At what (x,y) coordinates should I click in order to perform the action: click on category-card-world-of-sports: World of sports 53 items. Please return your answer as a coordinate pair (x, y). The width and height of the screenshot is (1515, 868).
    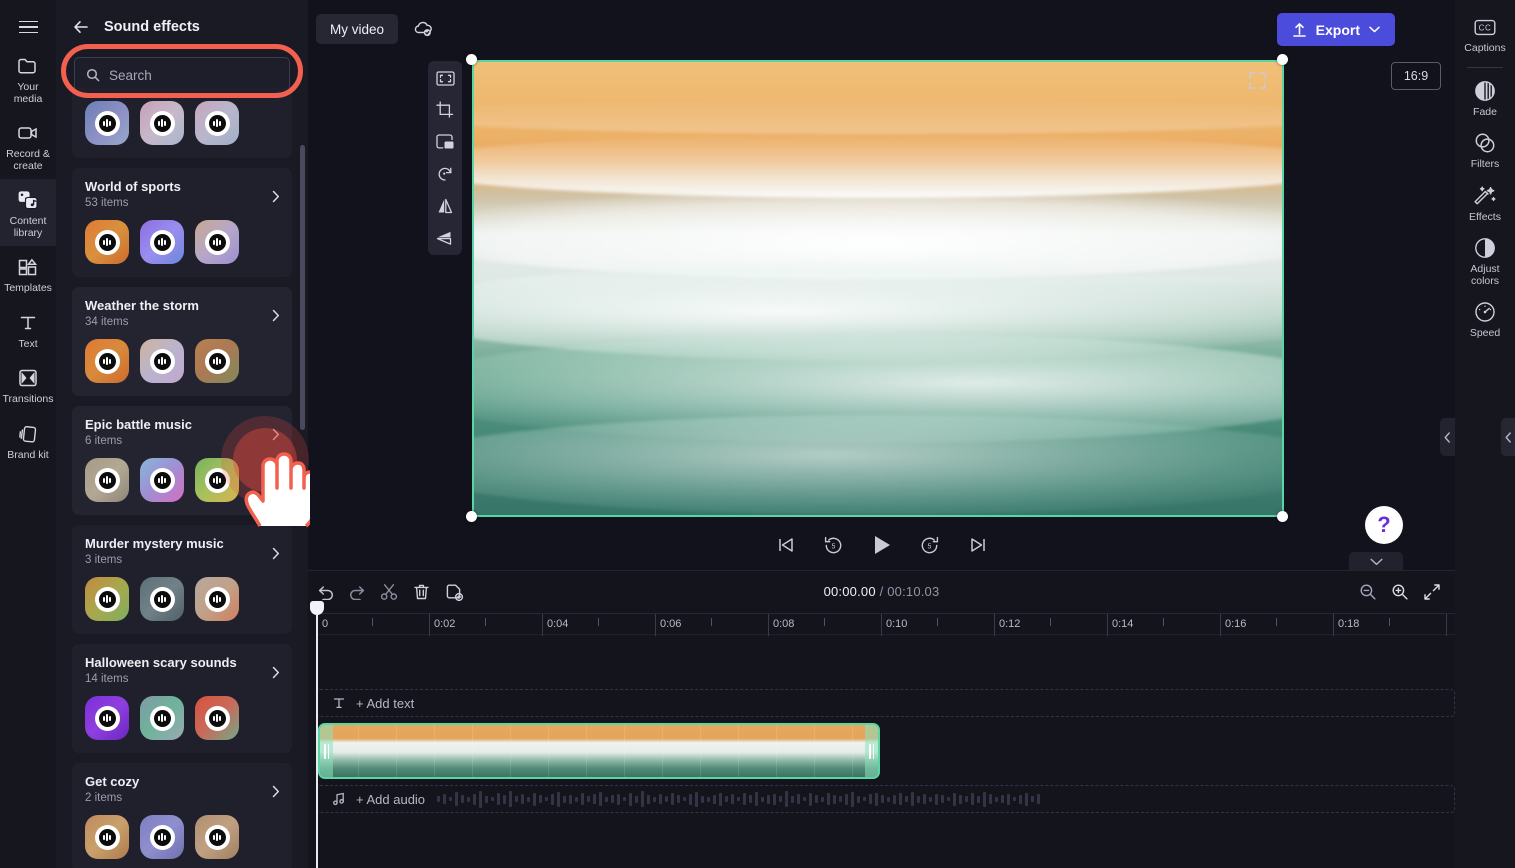
    Looking at the image, I should click on (182, 222).